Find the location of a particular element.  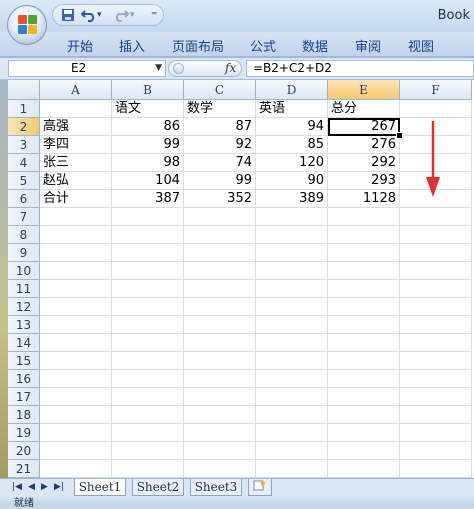

cell-a10 is located at coordinates (76, 271).